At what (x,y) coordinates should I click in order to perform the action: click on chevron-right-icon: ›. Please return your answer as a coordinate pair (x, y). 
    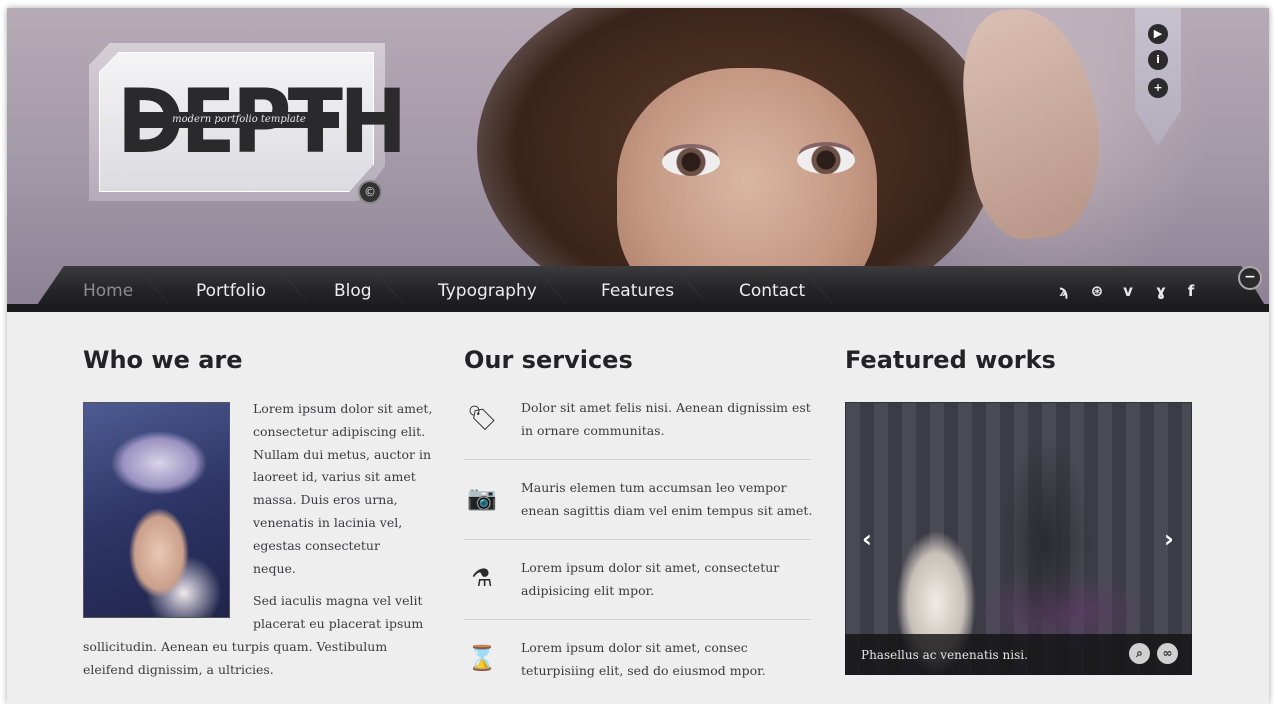
    Looking at the image, I should click on (1169, 539).